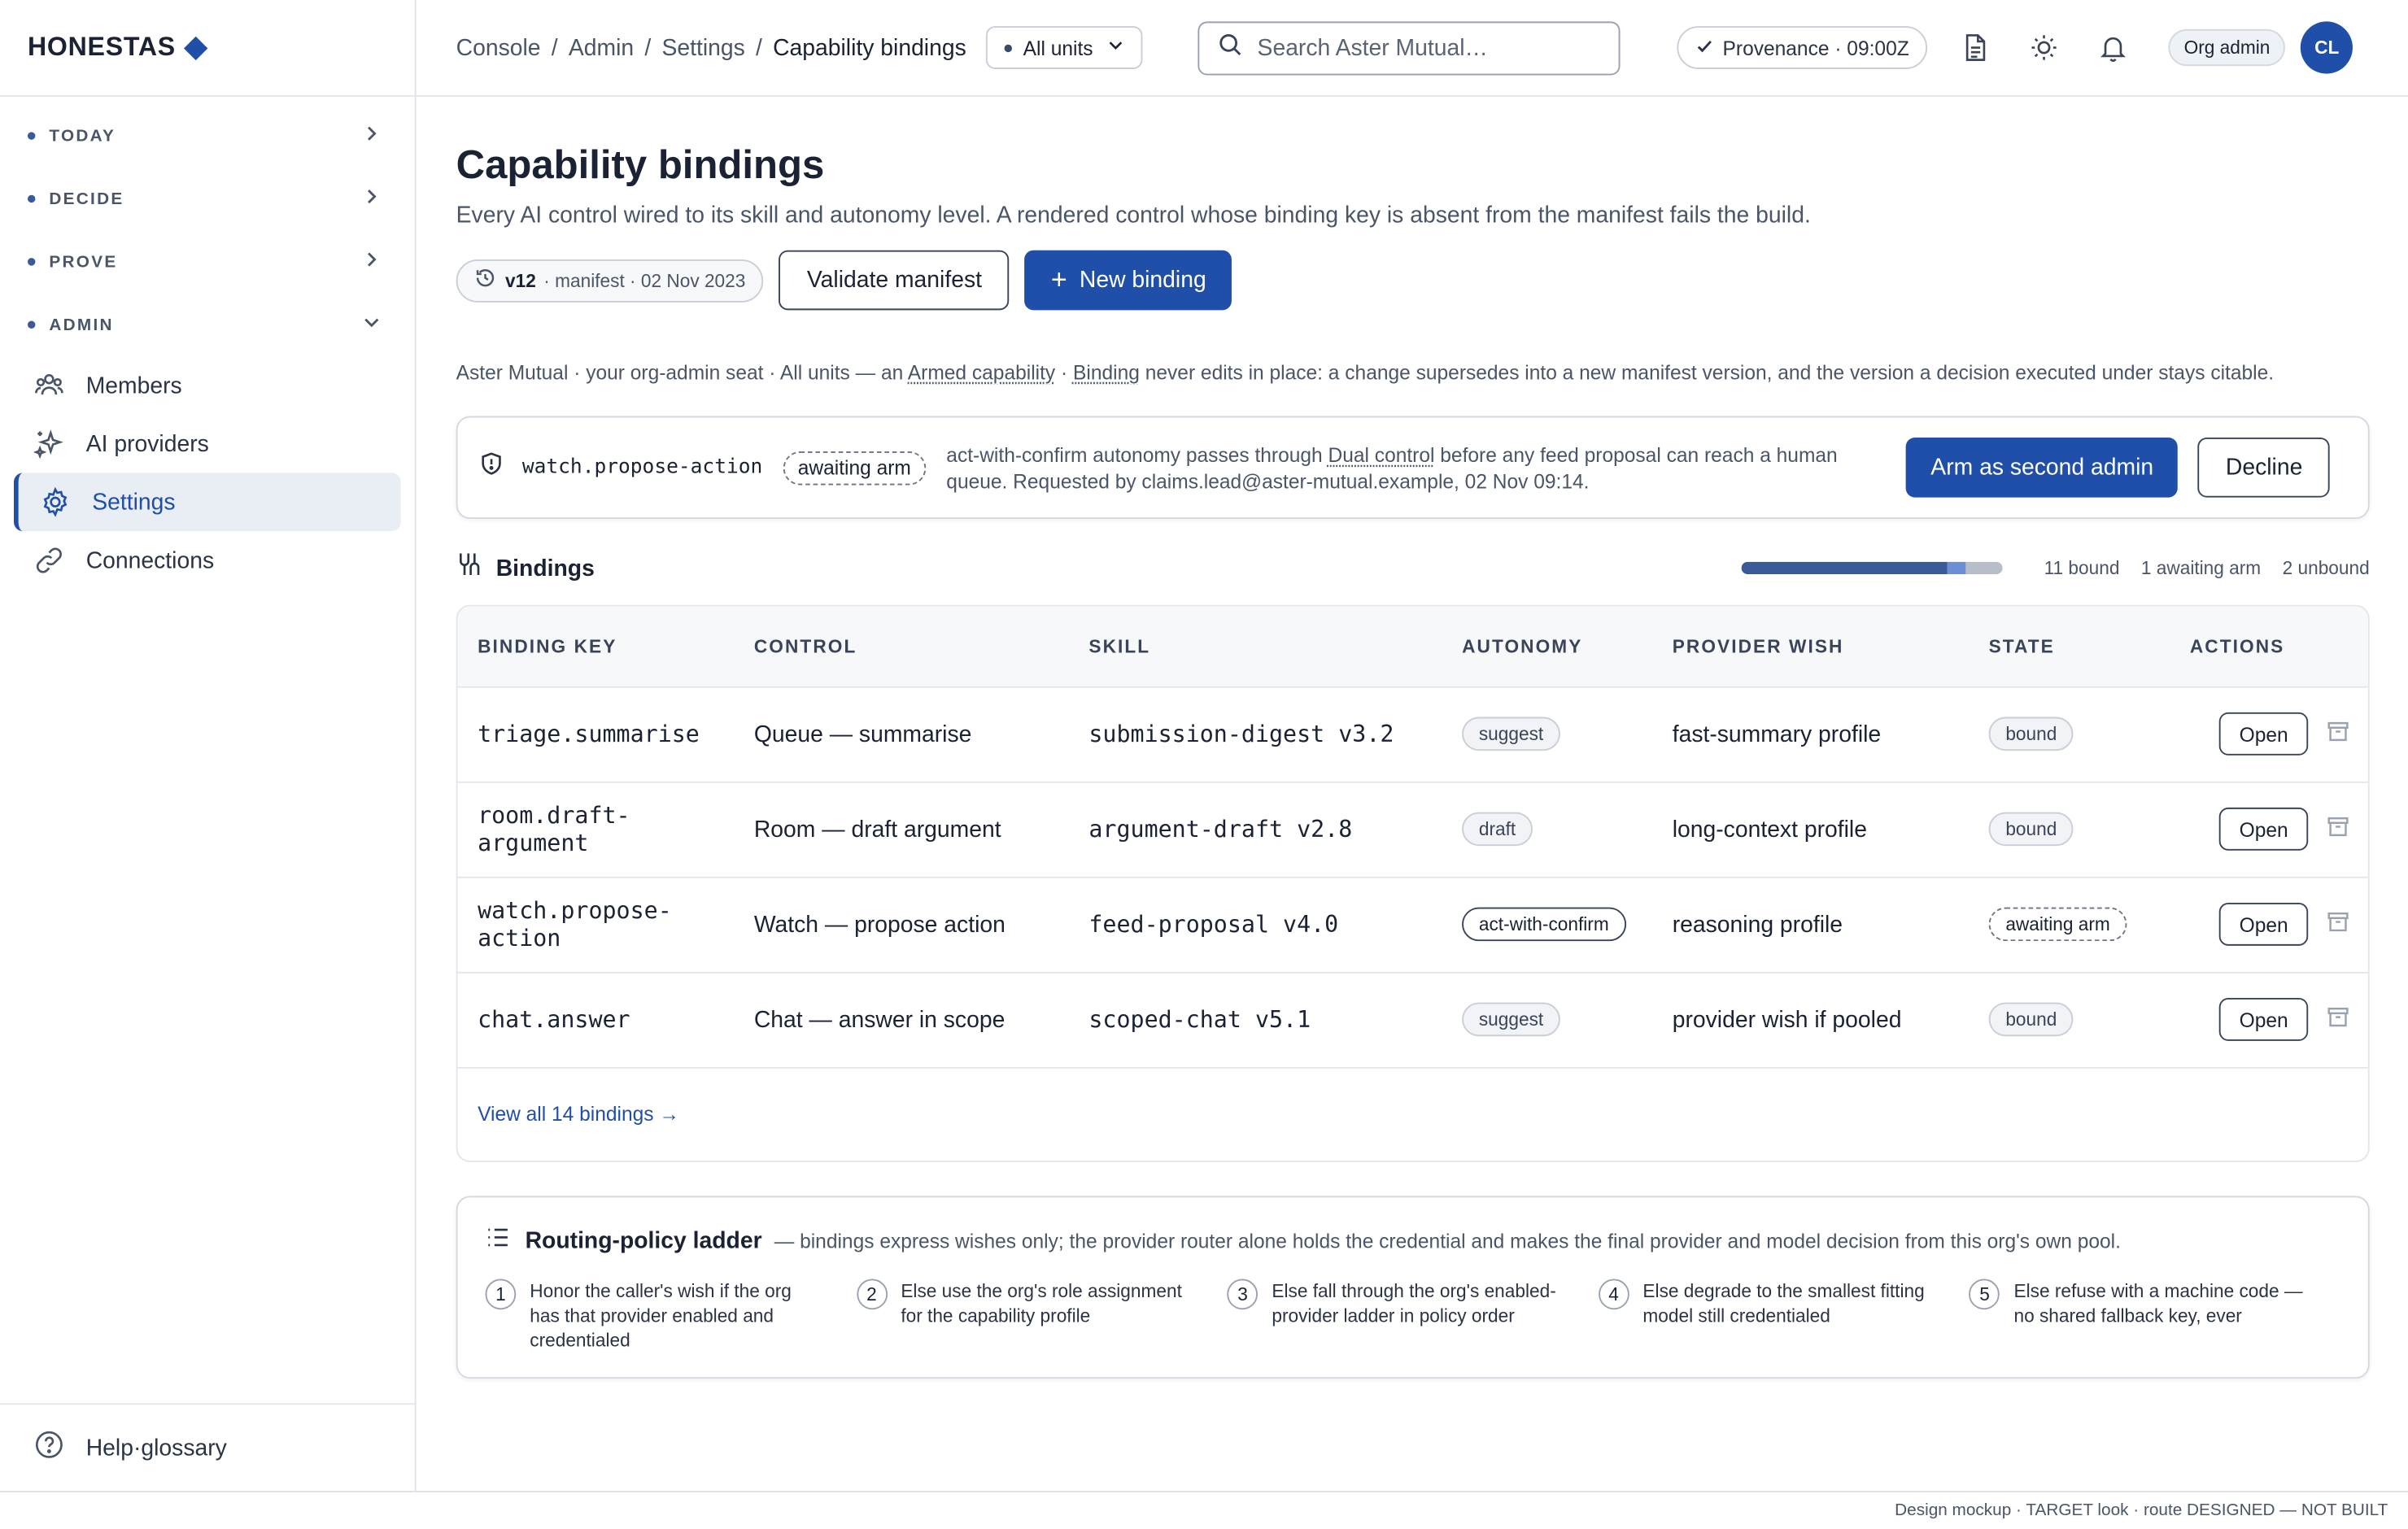 This screenshot has height=1529, width=2408. What do you see at coordinates (484, 280) in the screenshot?
I see `history-icon` at bounding box center [484, 280].